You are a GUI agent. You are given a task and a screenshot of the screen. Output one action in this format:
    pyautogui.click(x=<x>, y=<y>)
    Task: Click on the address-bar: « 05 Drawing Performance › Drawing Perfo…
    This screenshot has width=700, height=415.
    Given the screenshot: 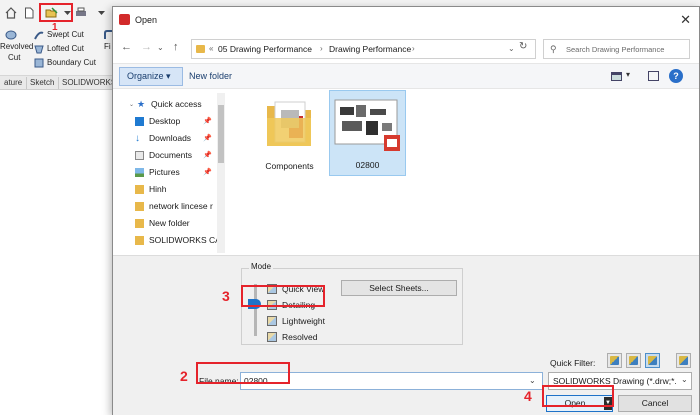 What is the action you would take?
    pyautogui.click(x=363, y=49)
    